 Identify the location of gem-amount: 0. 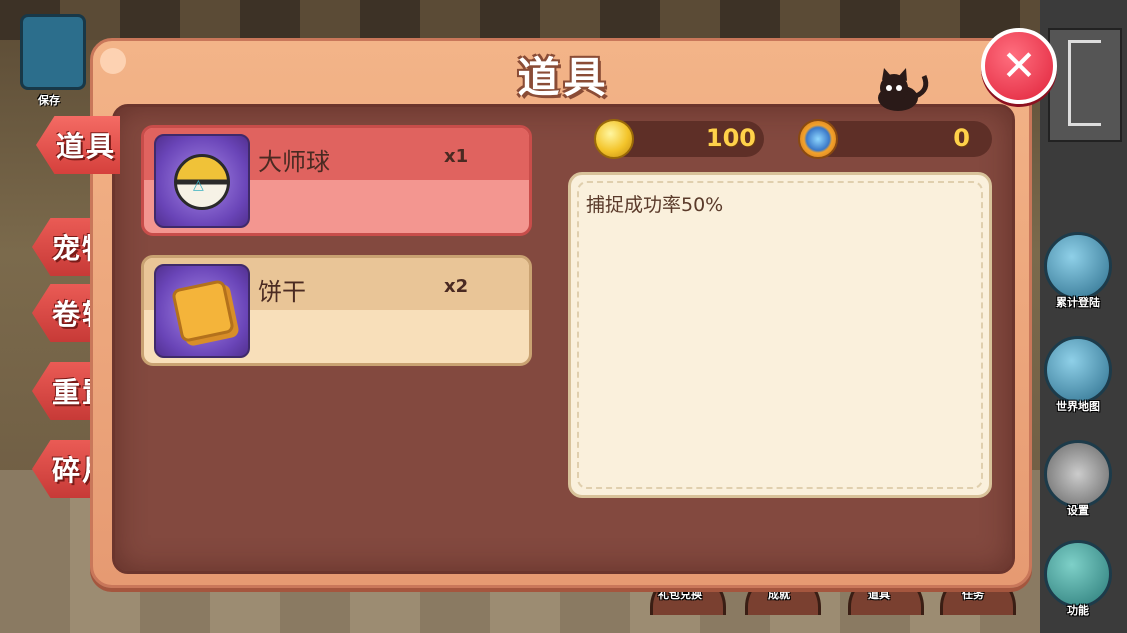
(961, 138).